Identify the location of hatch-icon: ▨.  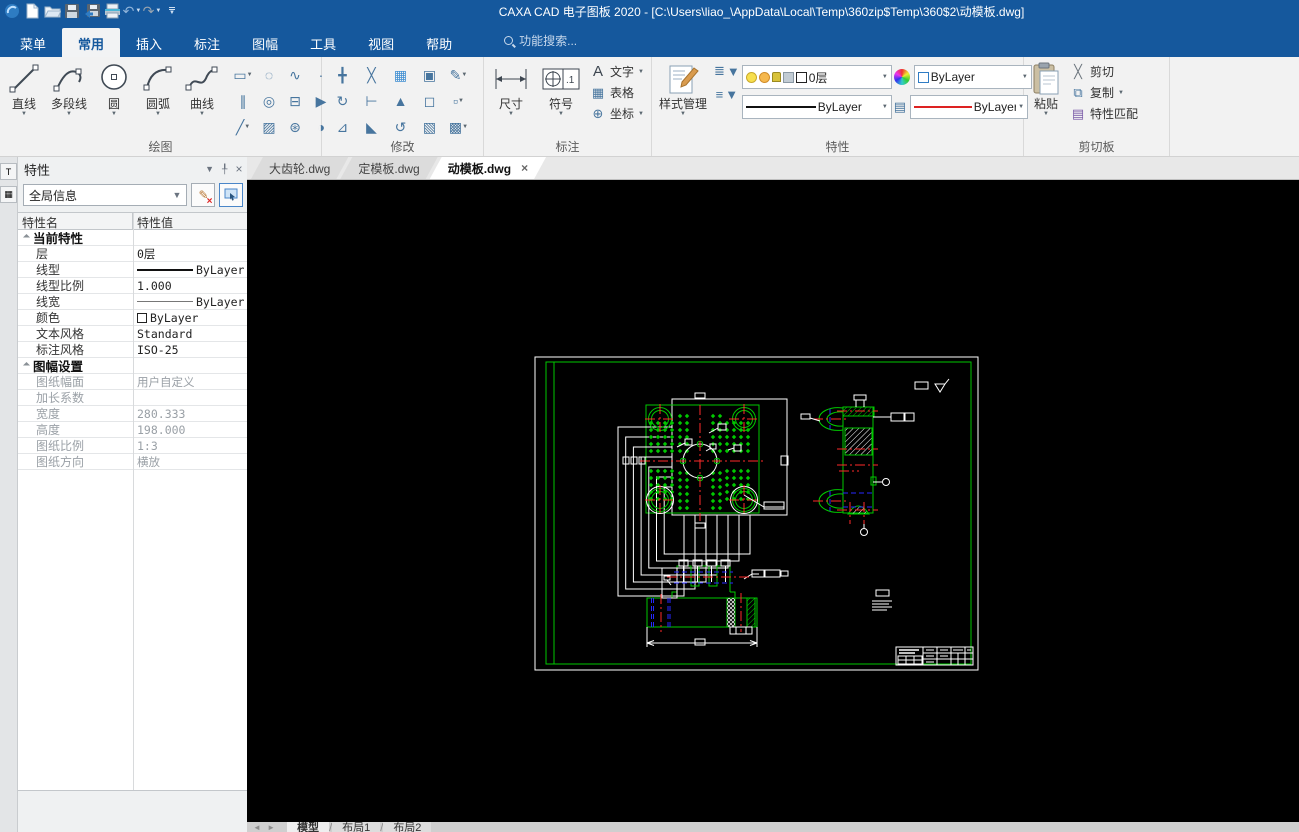
(269, 127).